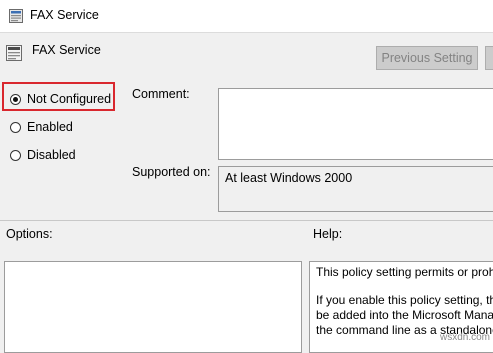 This screenshot has height=353, width=493. I want to click on help-paragraph-gap, so click(404, 286).